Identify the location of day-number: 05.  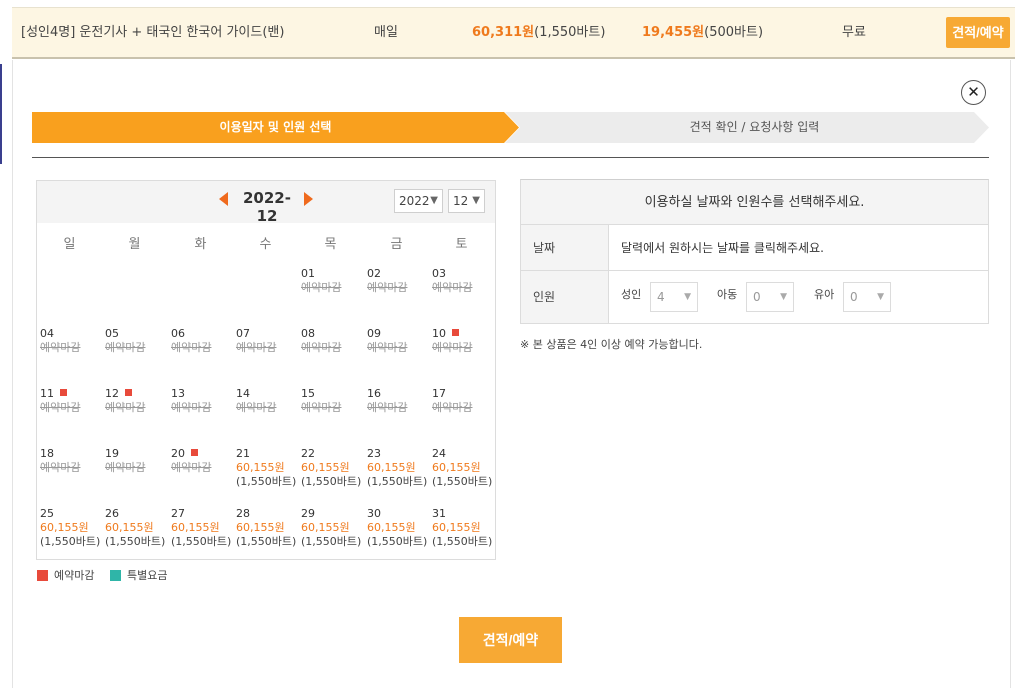
(112, 333).